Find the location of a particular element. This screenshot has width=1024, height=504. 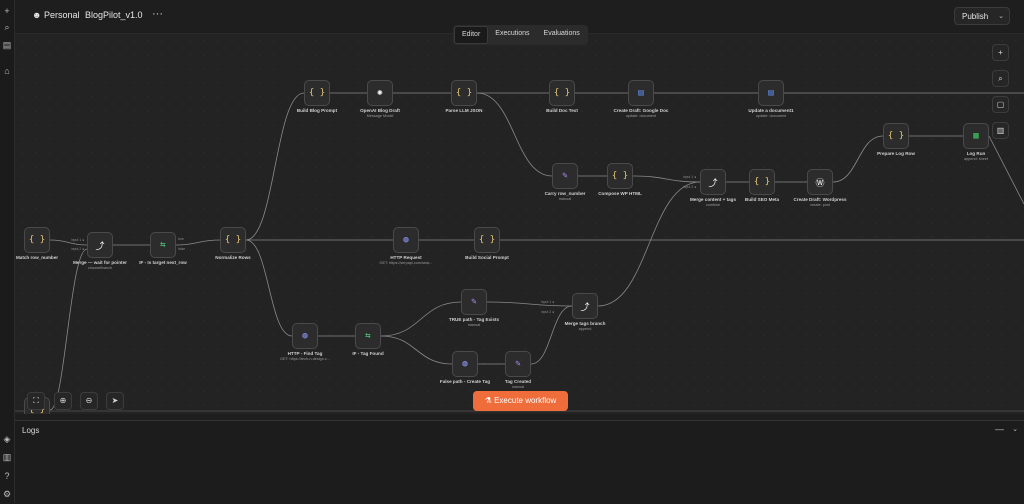

port-true: true is located at coordinates (181, 239).